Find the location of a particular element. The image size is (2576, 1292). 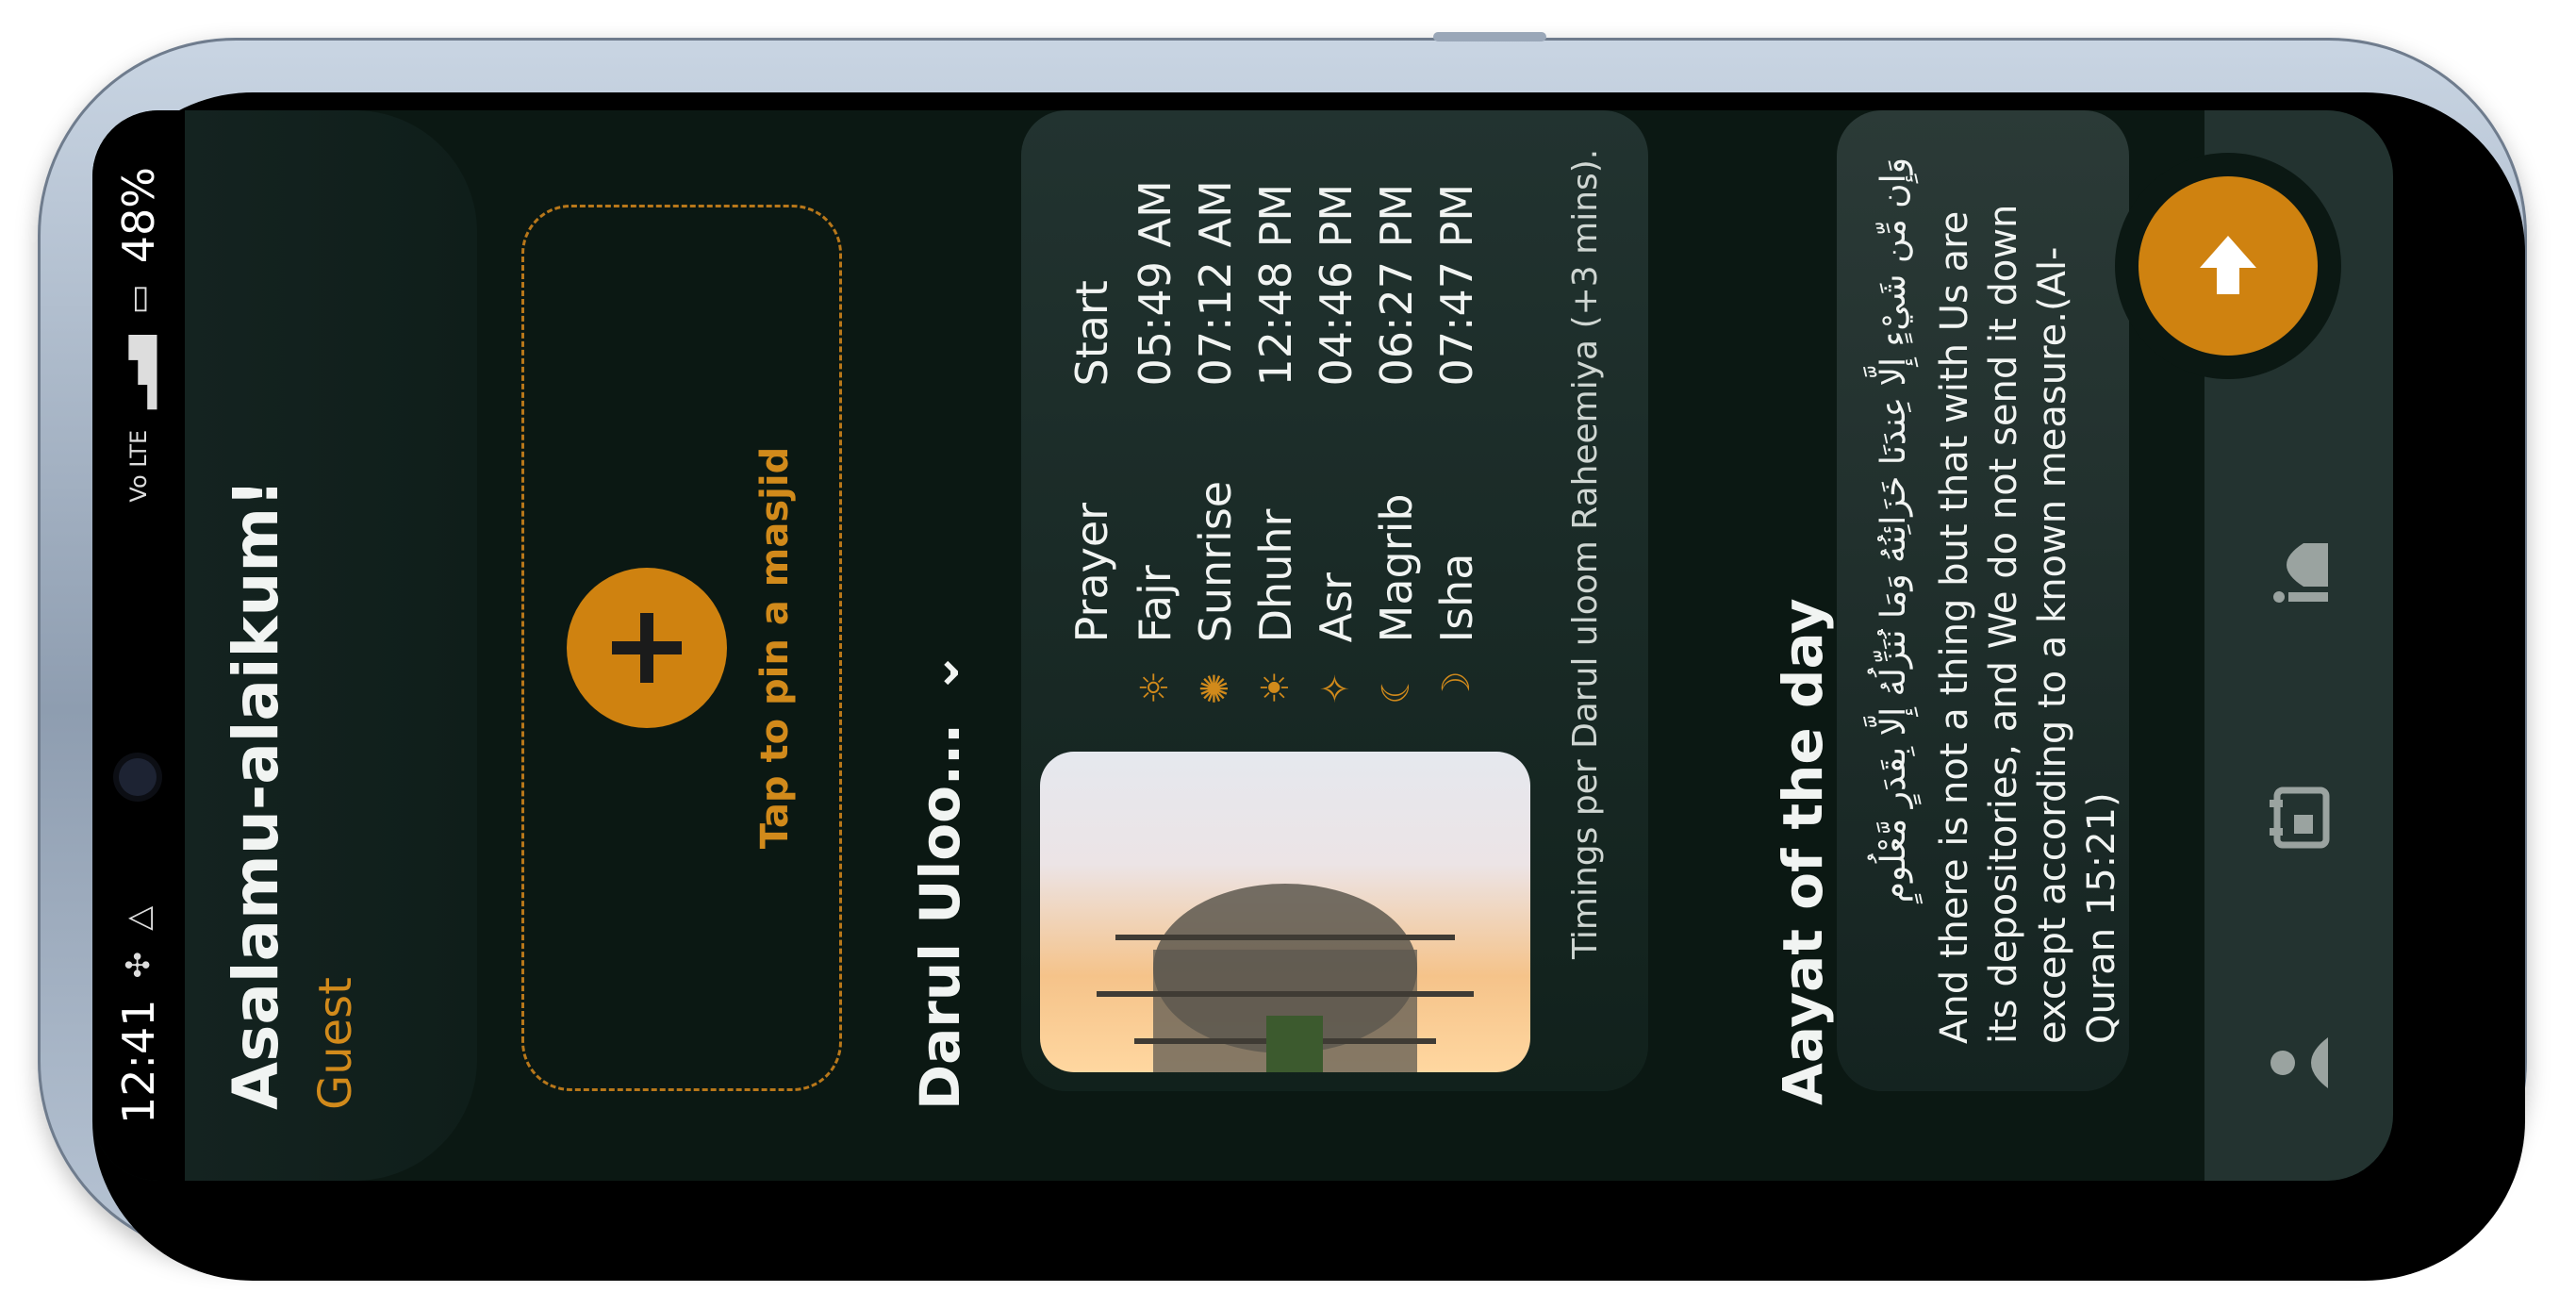

column-header-prayer: Prayer is located at coordinates (1091, 572).